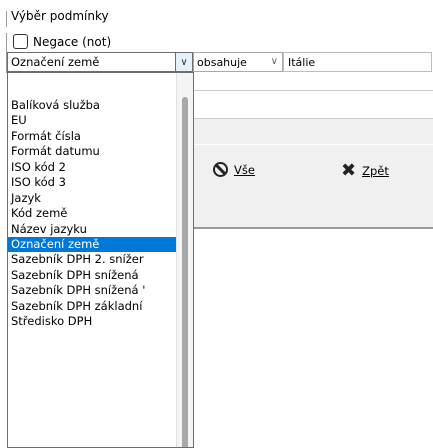  Describe the element at coordinates (6, 19) in the screenshot. I see `title-divider` at that location.